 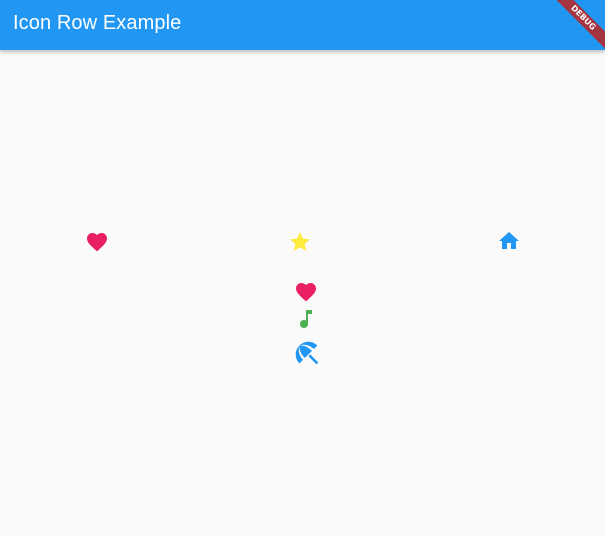 I want to click on debug-banner: DEBUG, so click(x=575, y=25).